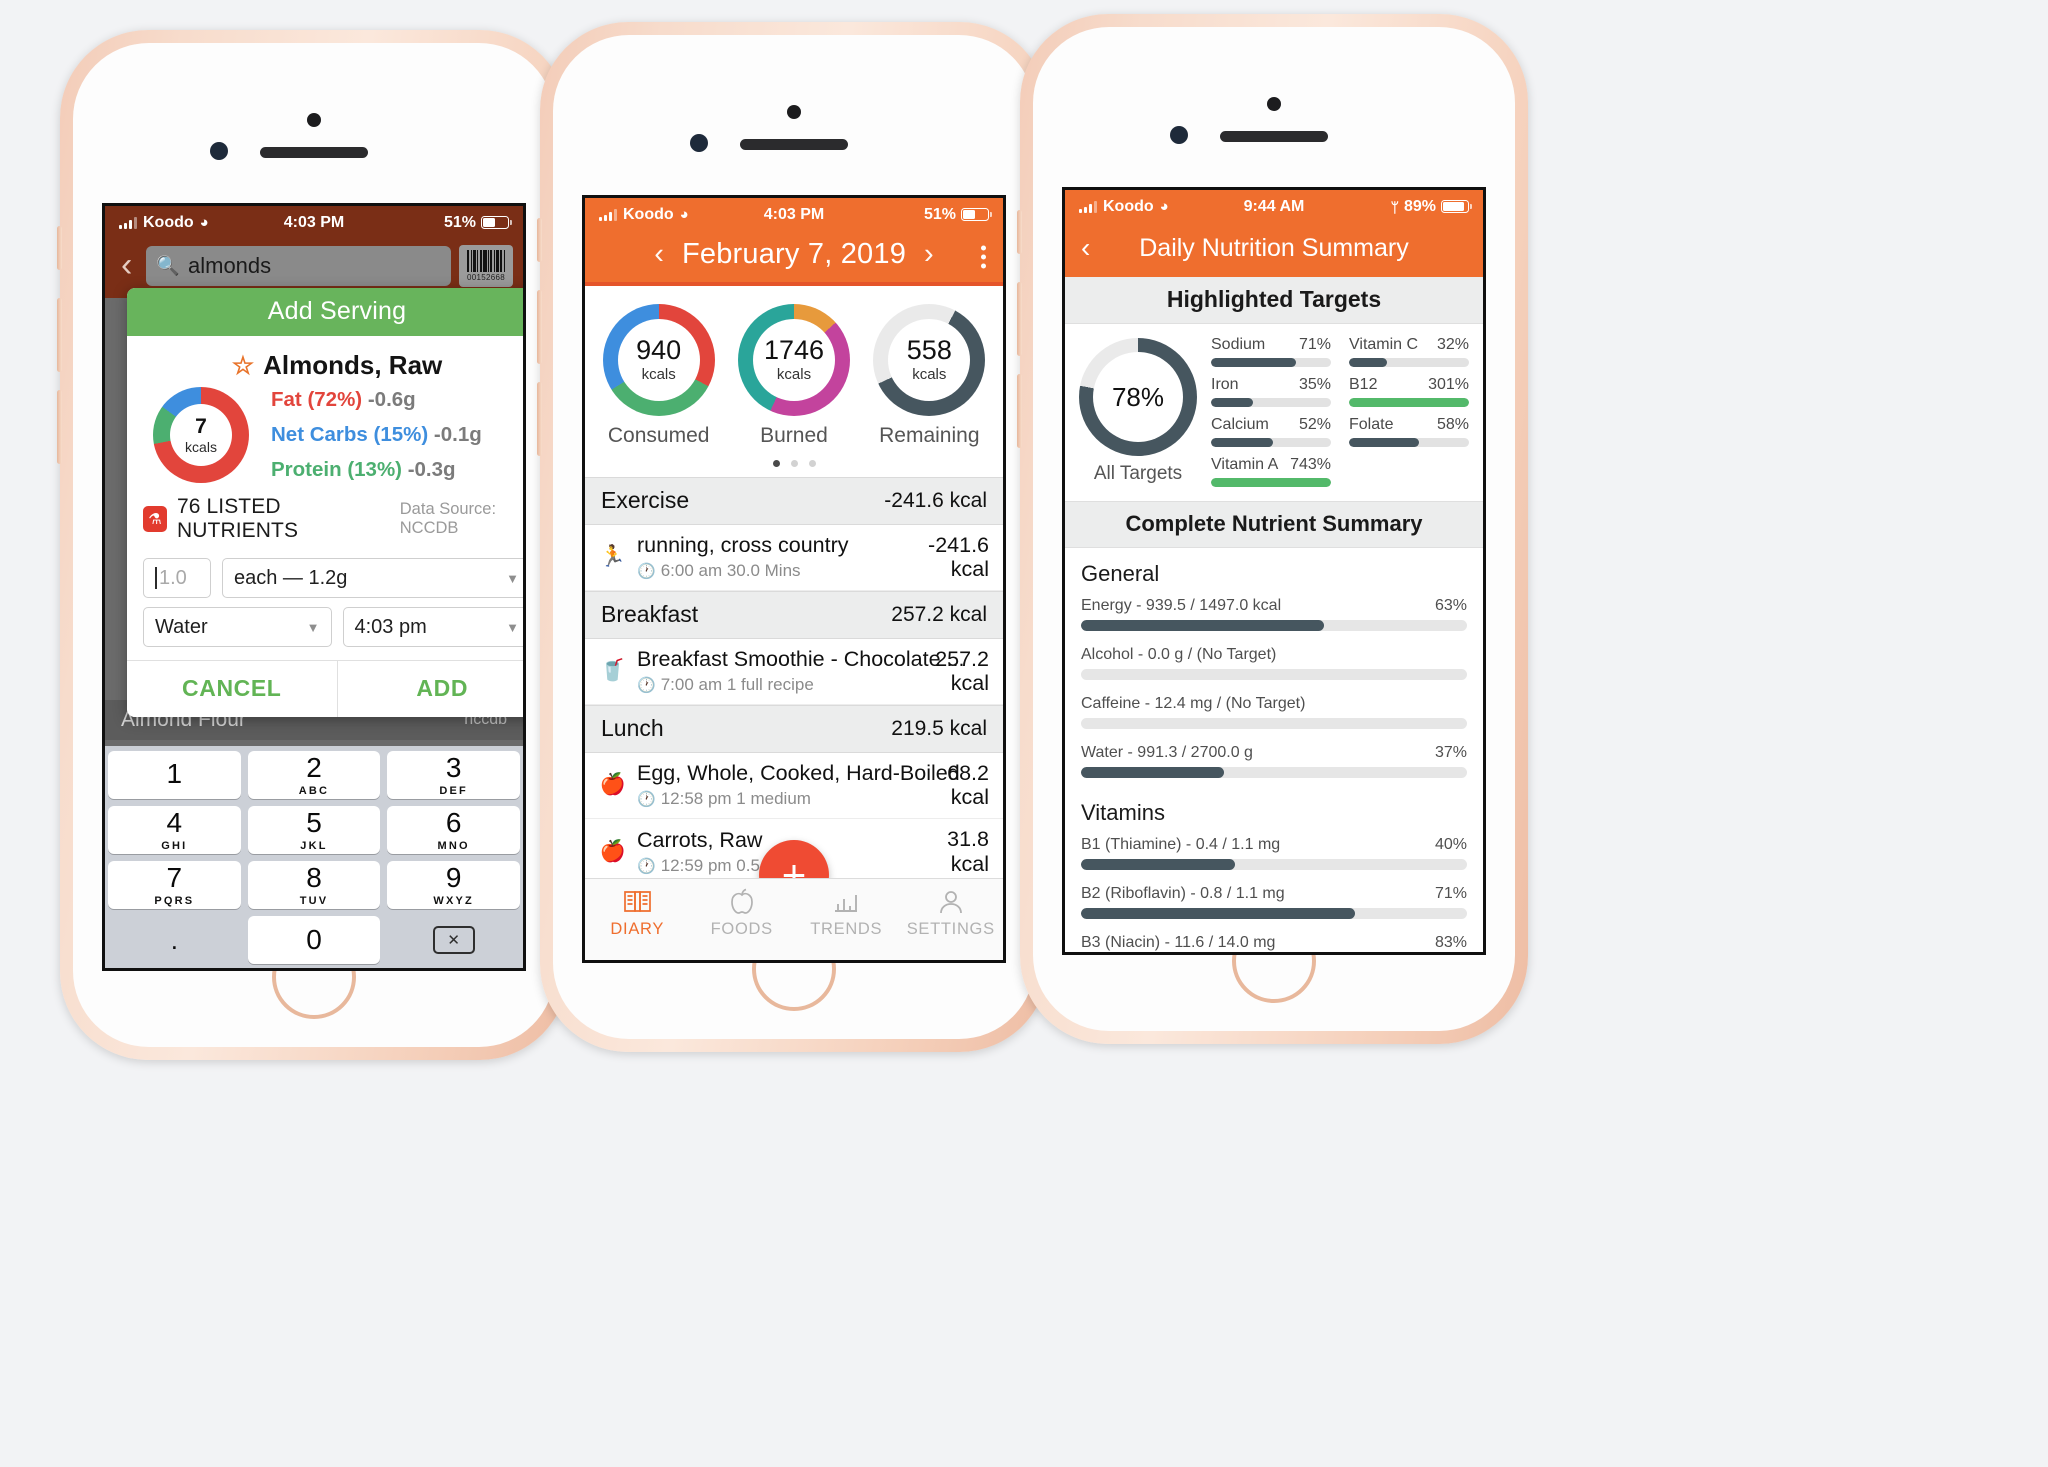 The width and height of the screenshot is (2048, 1467). What do you see at coordinates (1409, 351) in the screenshot?
I see `target-vitamin-c: Vitamin C 32%` at bounding box center [1409, 351].